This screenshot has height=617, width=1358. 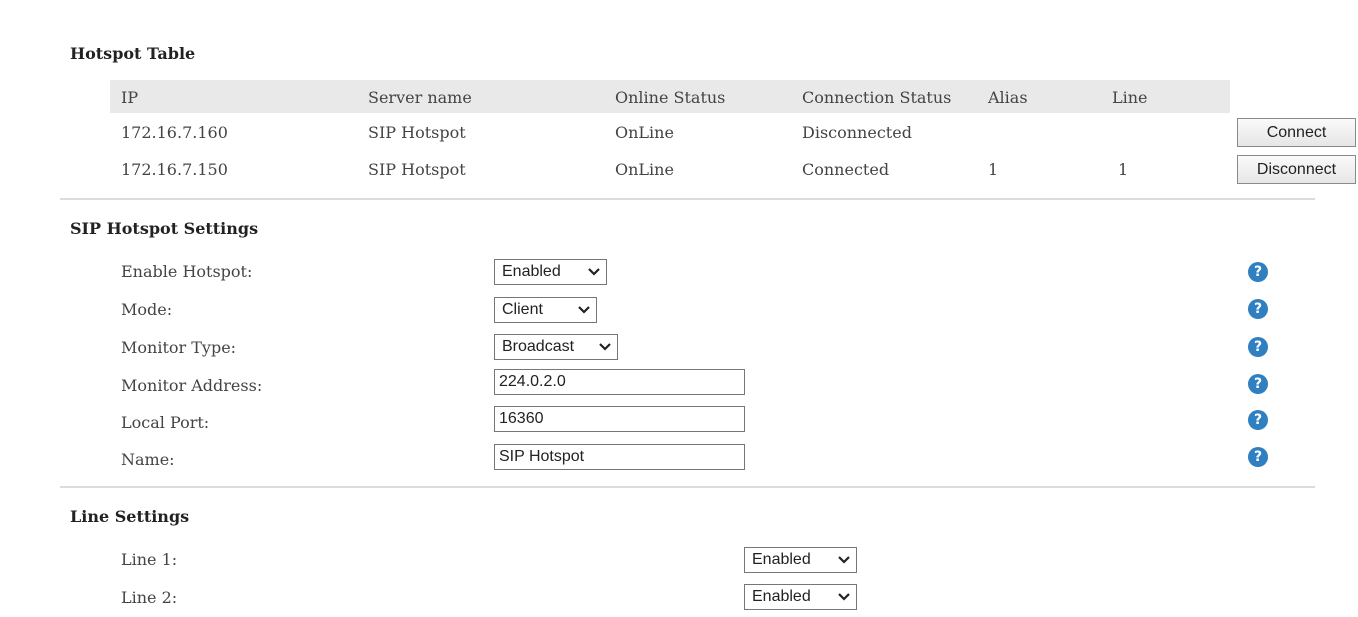 I want to click on enable-hotspot-label: Enable Hotspot:, so click(x=187, y=271).